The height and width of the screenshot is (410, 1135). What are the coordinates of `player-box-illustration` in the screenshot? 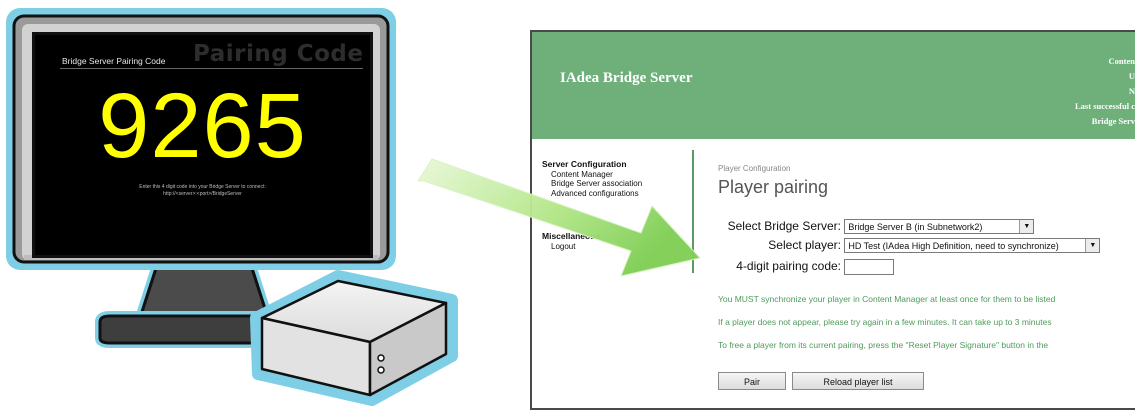 It's located at (354, 338).